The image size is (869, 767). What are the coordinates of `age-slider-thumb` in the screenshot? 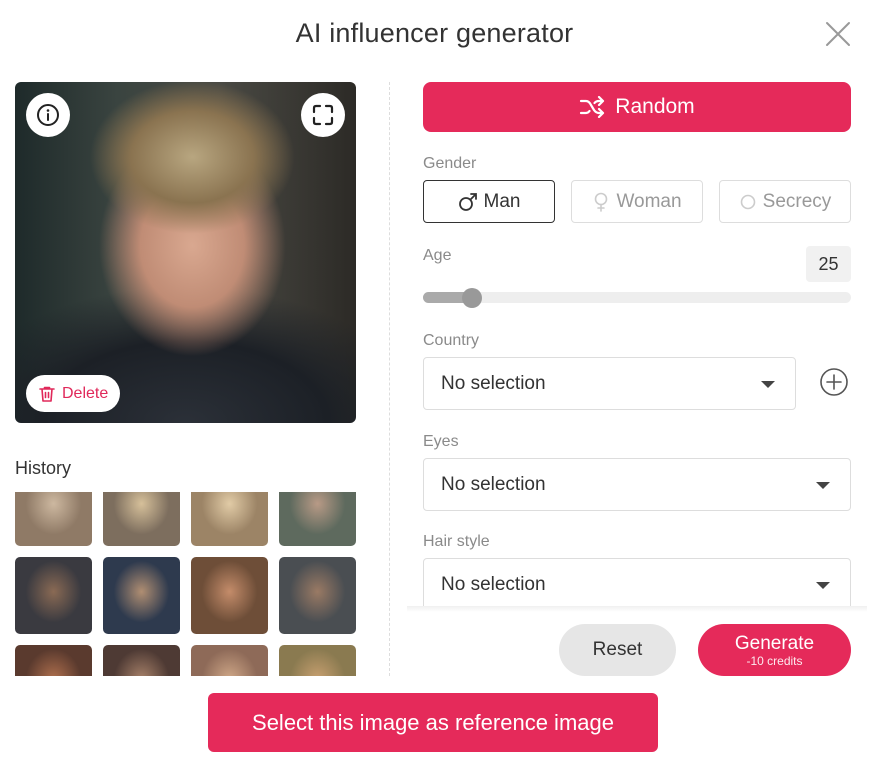 It's located at (472, 298).